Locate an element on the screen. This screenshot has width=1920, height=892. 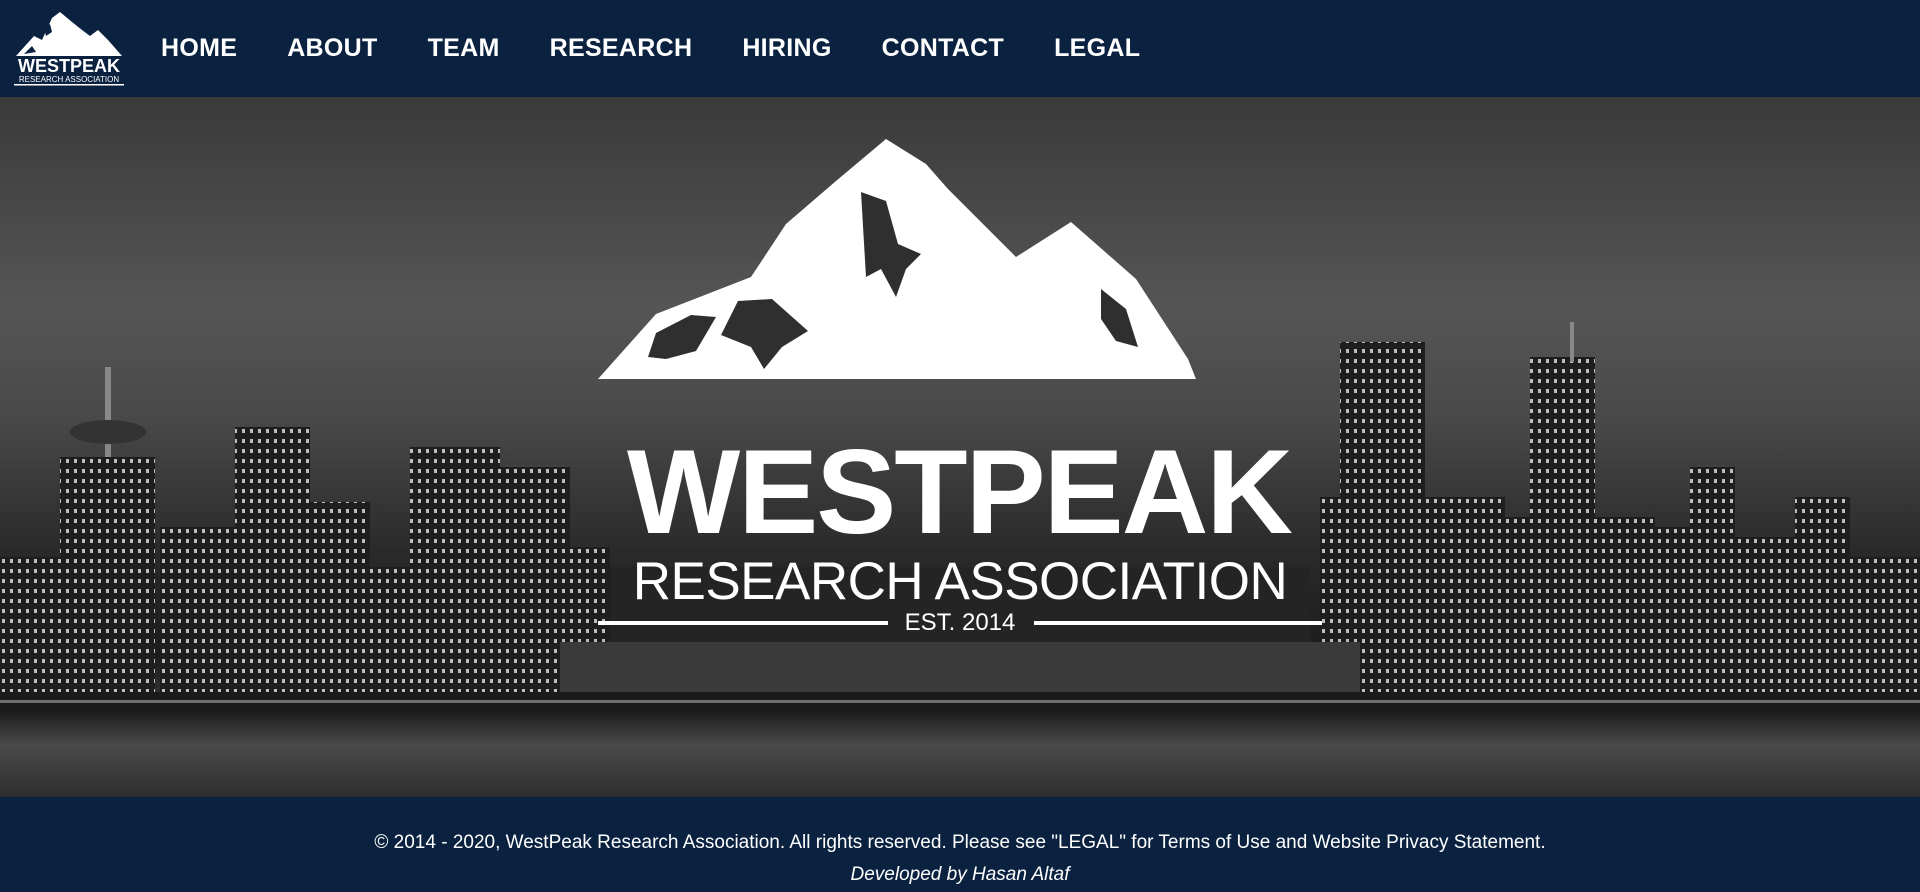
nav-research: RESEARCH is located at coordinates (621, 48).